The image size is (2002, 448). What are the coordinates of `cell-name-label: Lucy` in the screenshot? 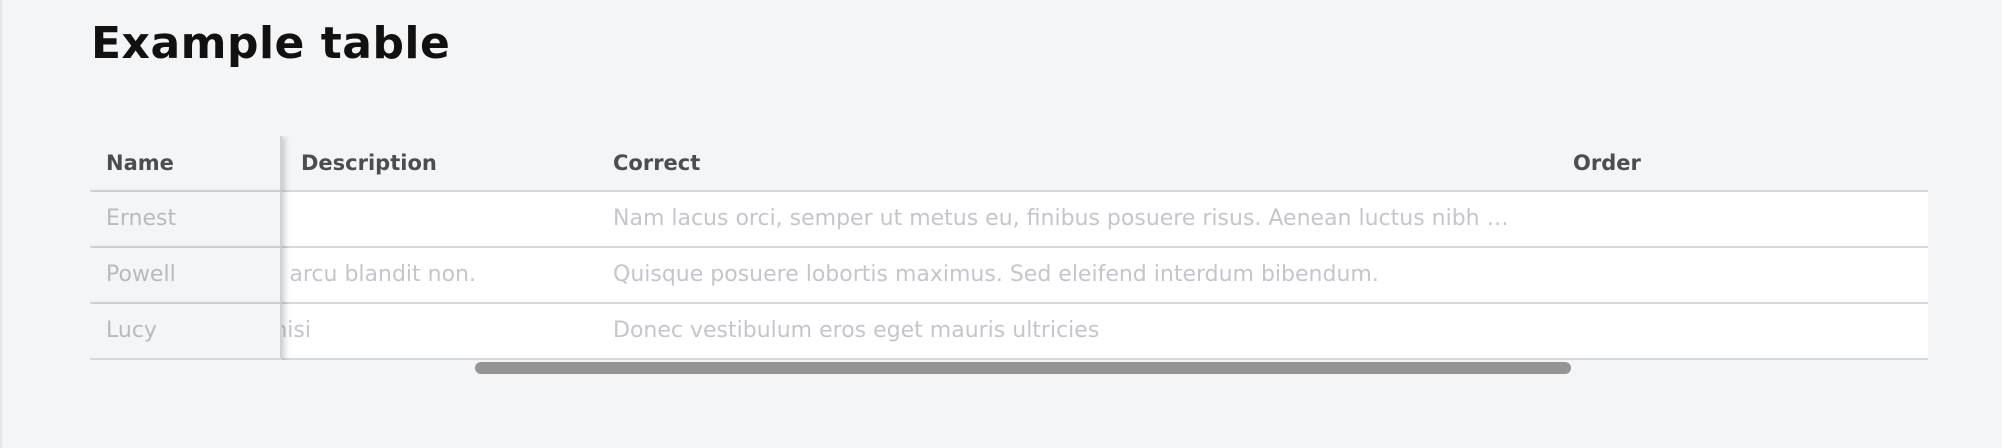 It's located at (131, 330).